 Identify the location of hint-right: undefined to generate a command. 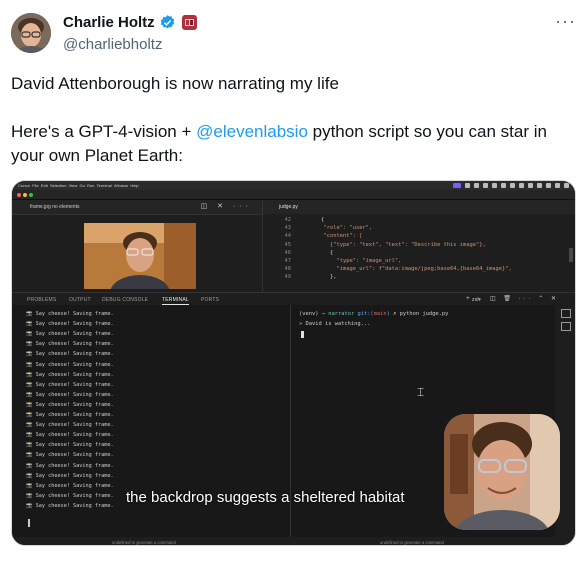
(412, 542).